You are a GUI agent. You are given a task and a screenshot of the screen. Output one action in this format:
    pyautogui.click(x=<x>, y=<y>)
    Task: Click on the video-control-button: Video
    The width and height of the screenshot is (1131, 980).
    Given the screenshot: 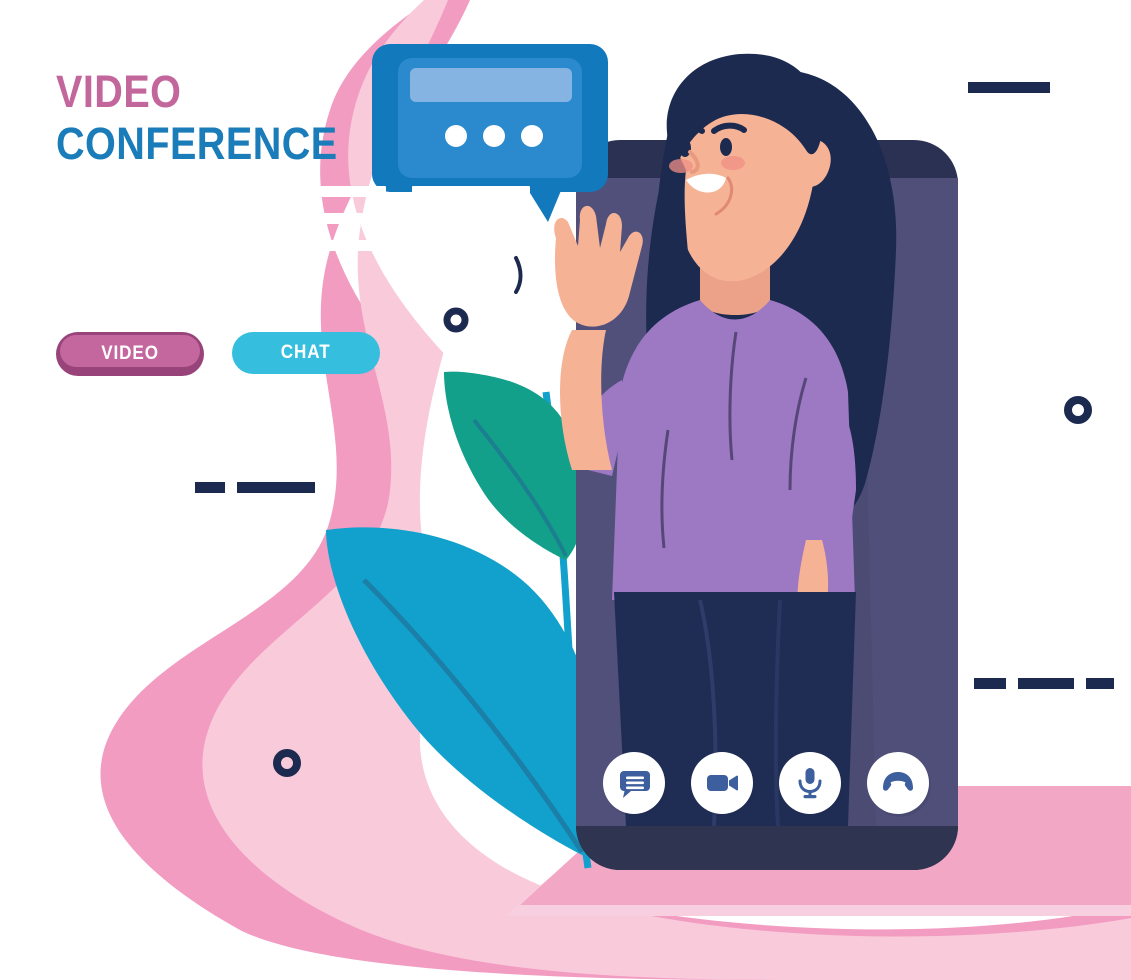 What is the action you would take?
    pyautogui.click(x=722, y=783)
    